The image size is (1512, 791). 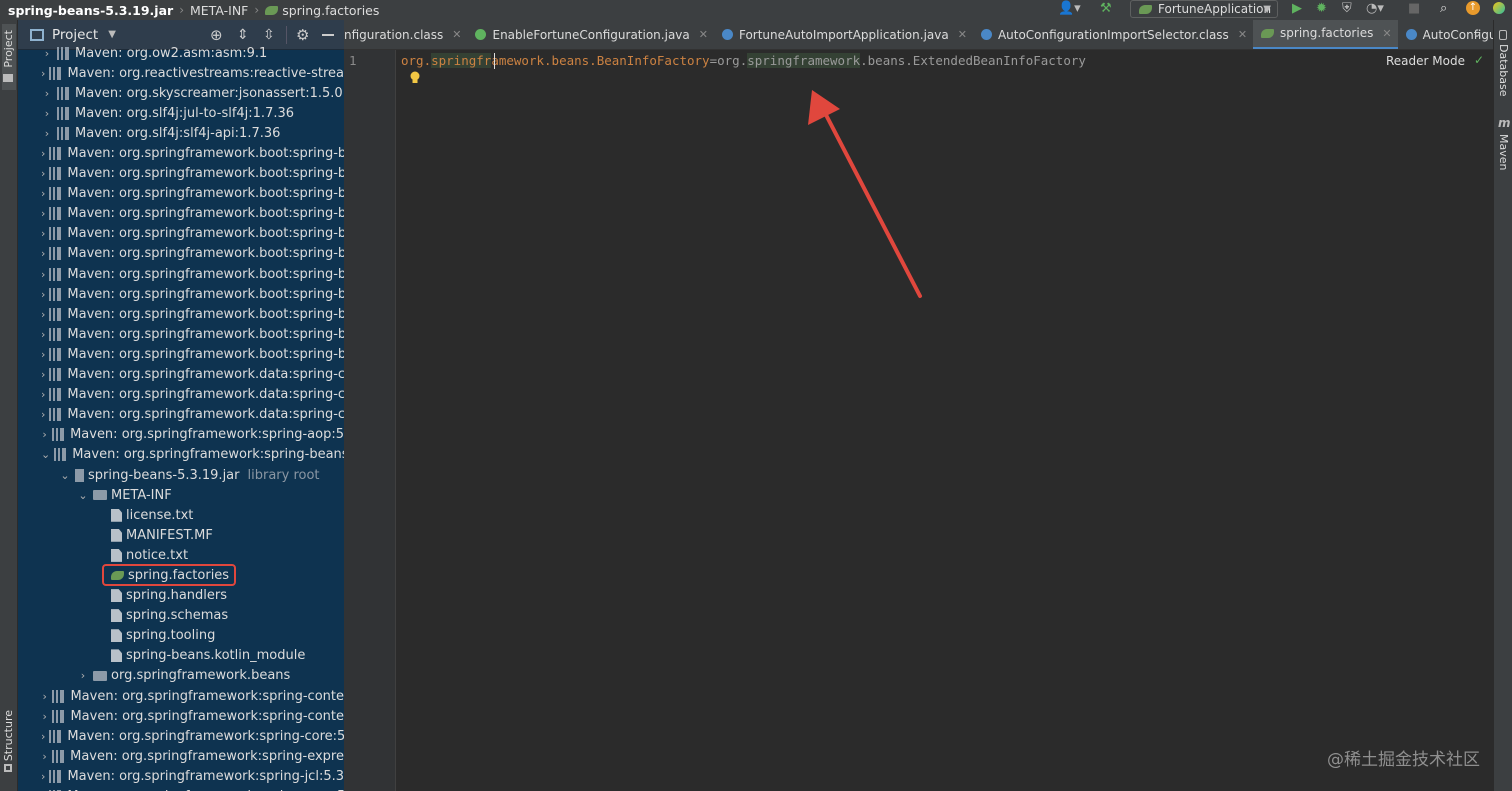 What do you see at coordinates (181, 133) in the screenshot?
I see `tree-item: › Maven: org.slf4j:slf4j-api:1.7.36` at bounding box center [181, 133].